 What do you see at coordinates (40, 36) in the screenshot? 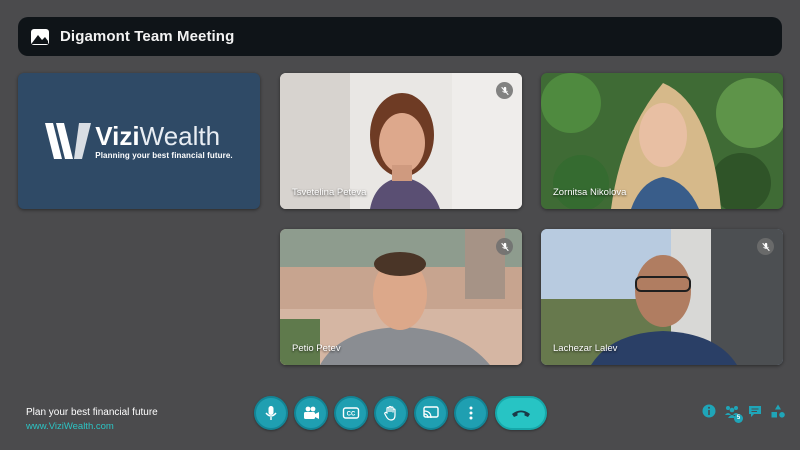
I see `picture-icon` at bounding box center [40, 36].